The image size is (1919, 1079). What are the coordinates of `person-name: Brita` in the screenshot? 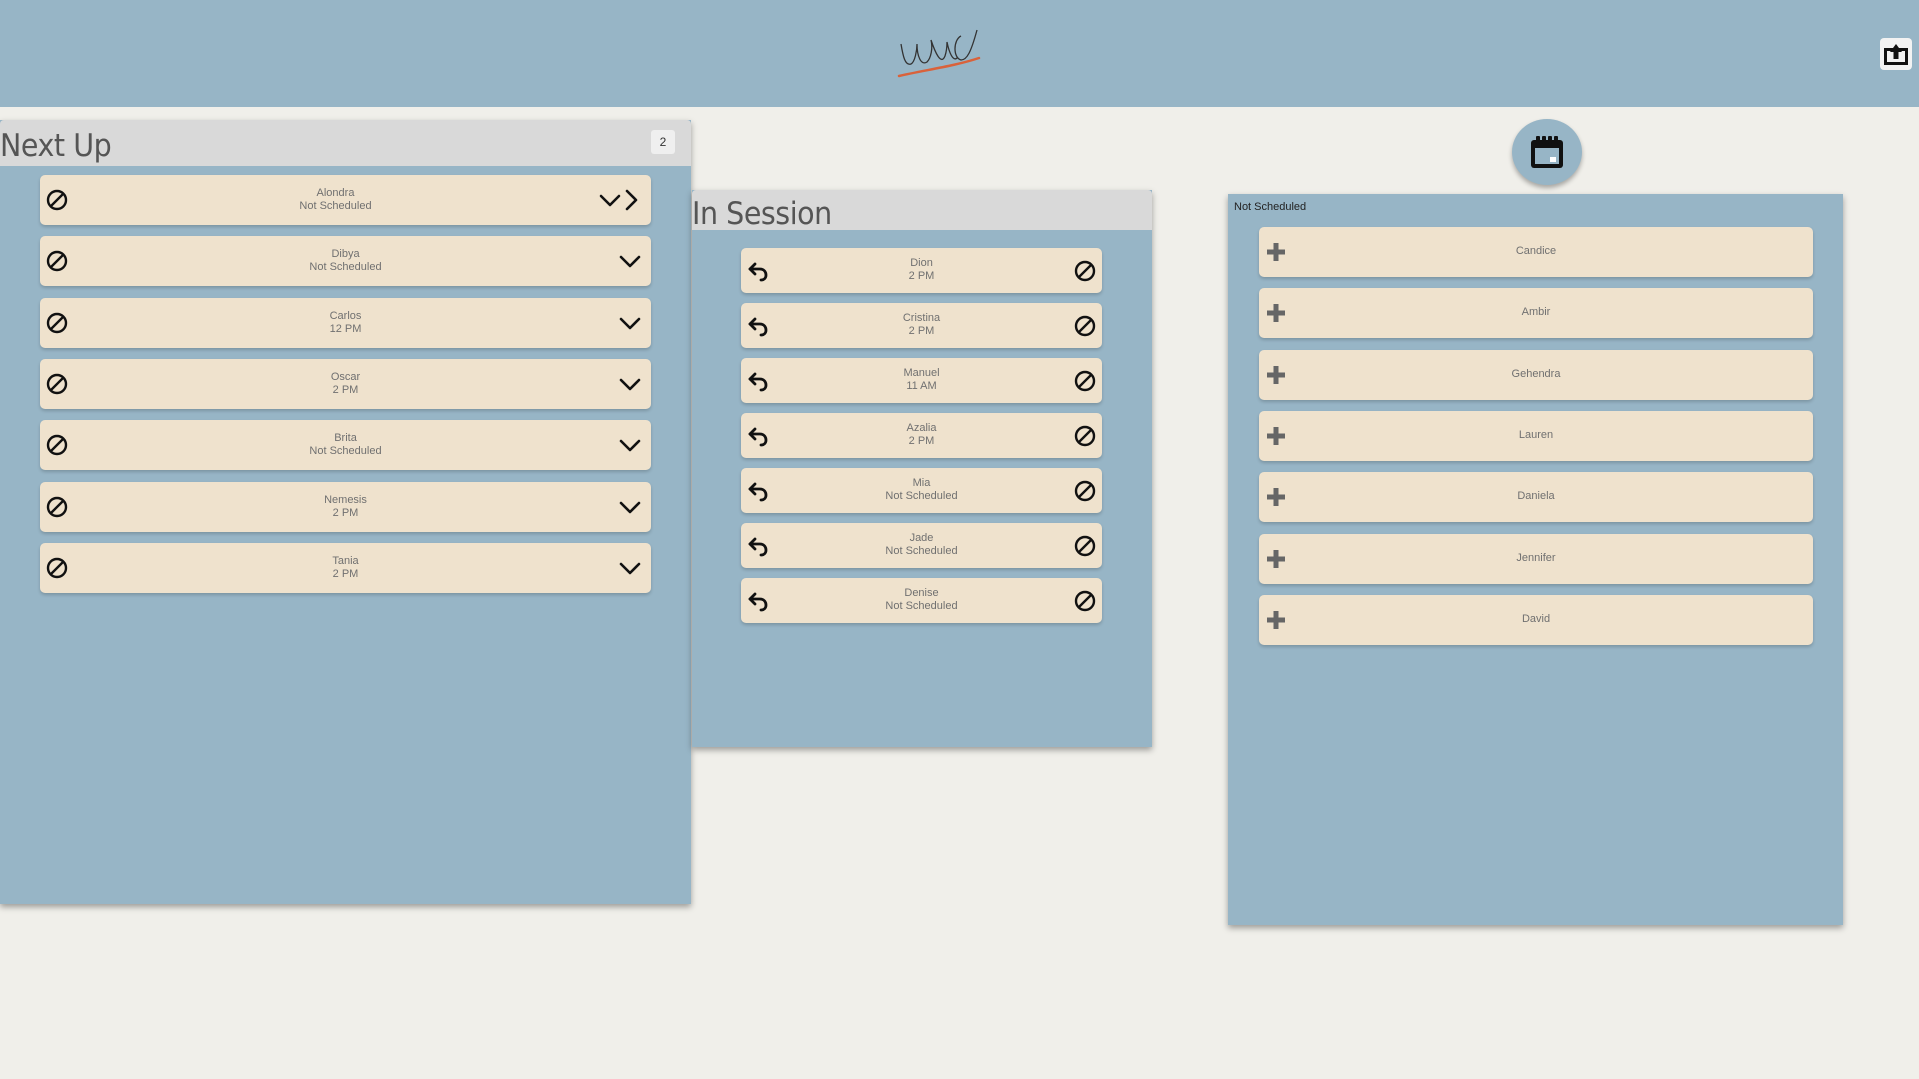 It's located at (345, 438).